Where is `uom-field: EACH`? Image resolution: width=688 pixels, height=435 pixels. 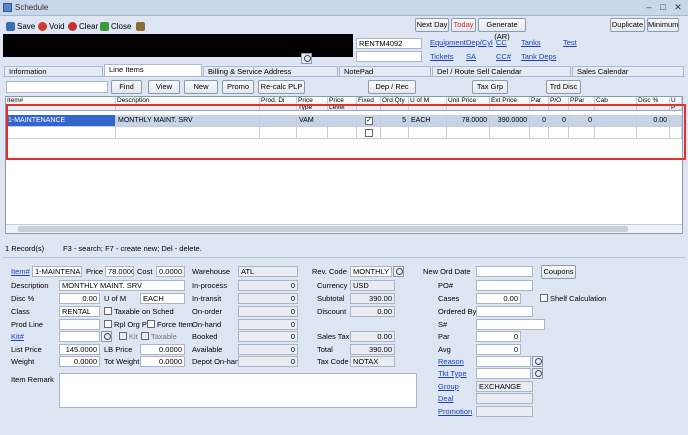
uom-field: EACH is located at coordinates (162, 298).